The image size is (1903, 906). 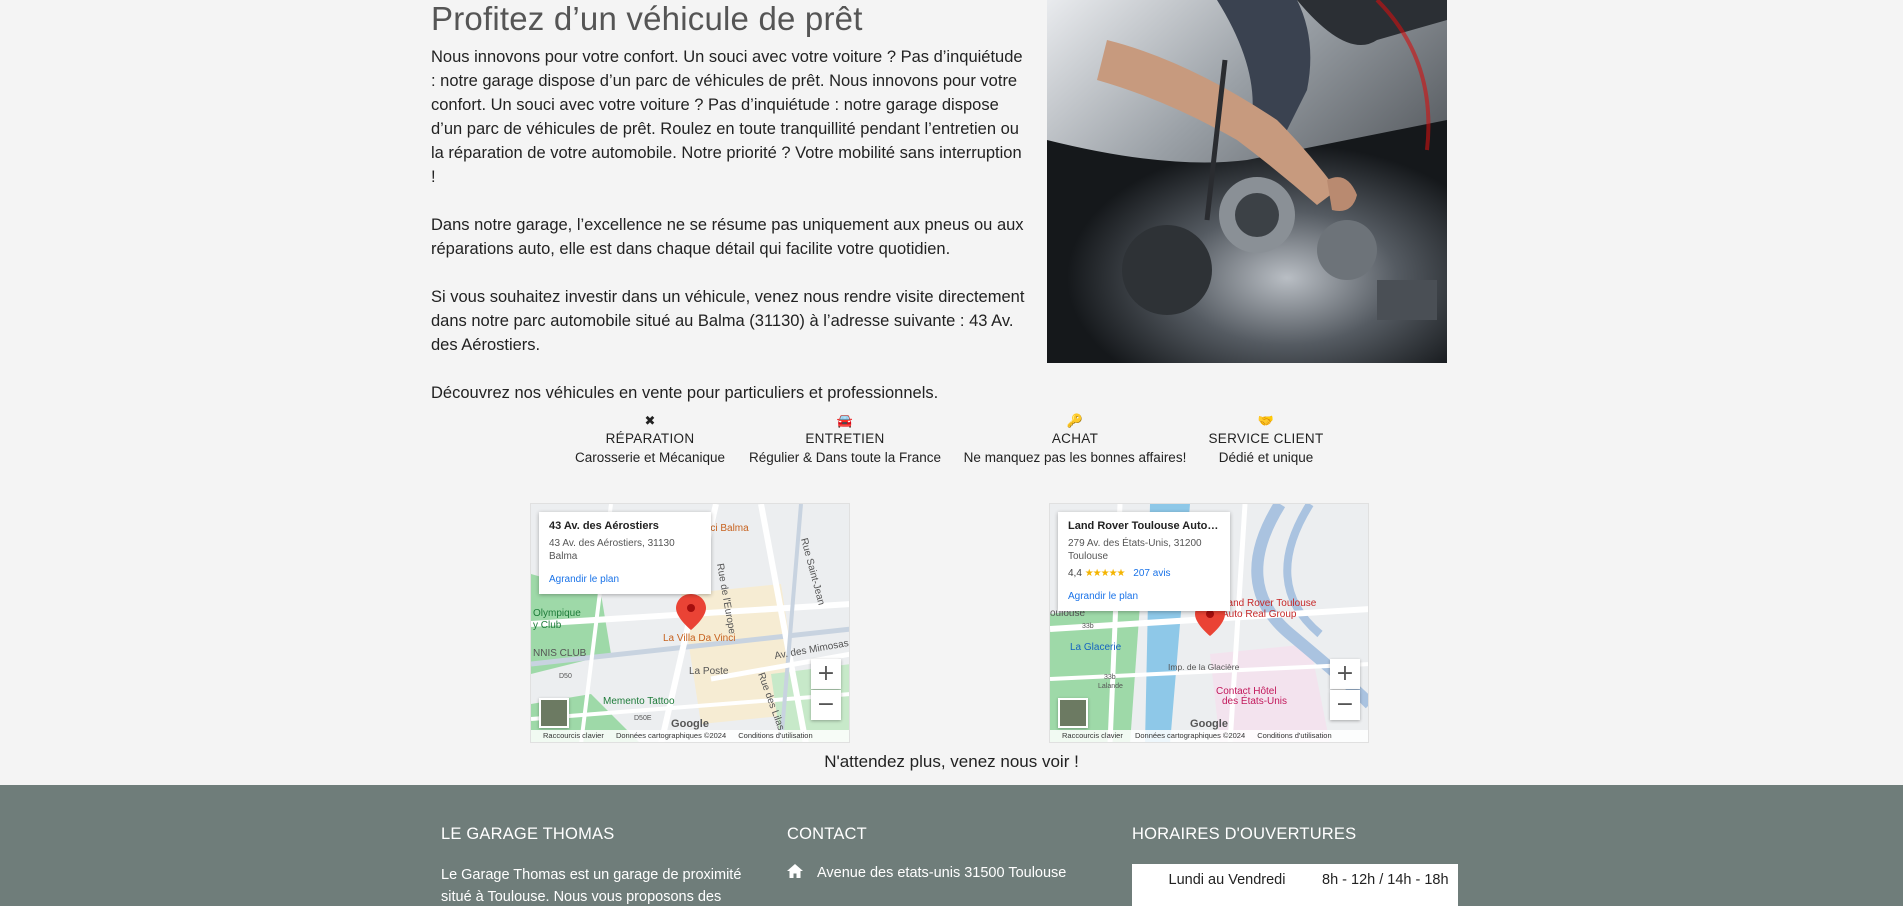 I want to click on service-subtitle: Ne manquez pas les bonnes affaires!, so click(x=1075, y=457).